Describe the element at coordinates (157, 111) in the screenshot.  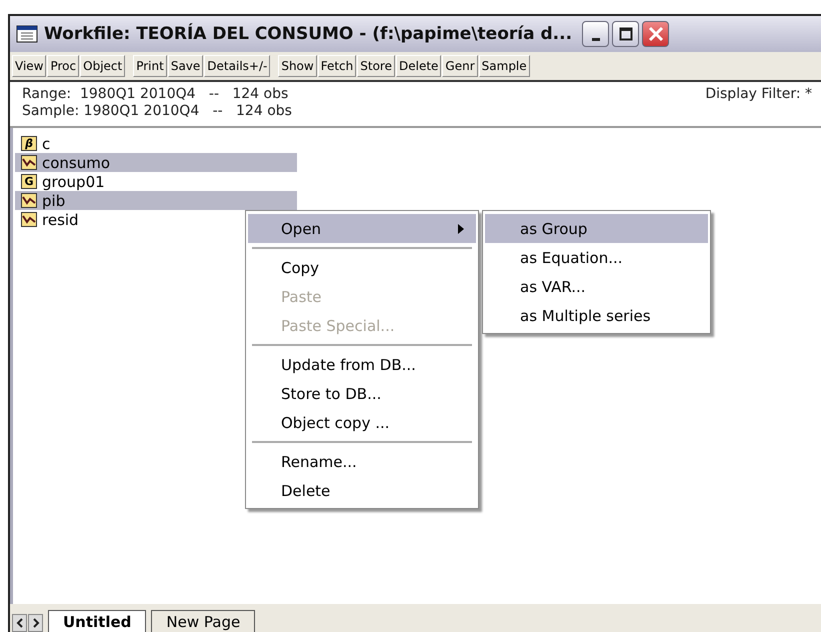
I see `sample-text: Sample: 1980Q1 2010Q4 -- 124 obs` at that location.